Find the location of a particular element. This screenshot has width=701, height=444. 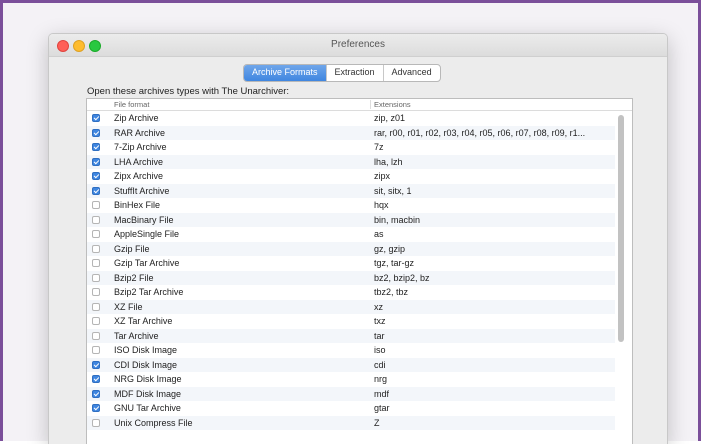

tab-bar: Archive Formats Extraction Advanced is located at coordinates (342, 73).